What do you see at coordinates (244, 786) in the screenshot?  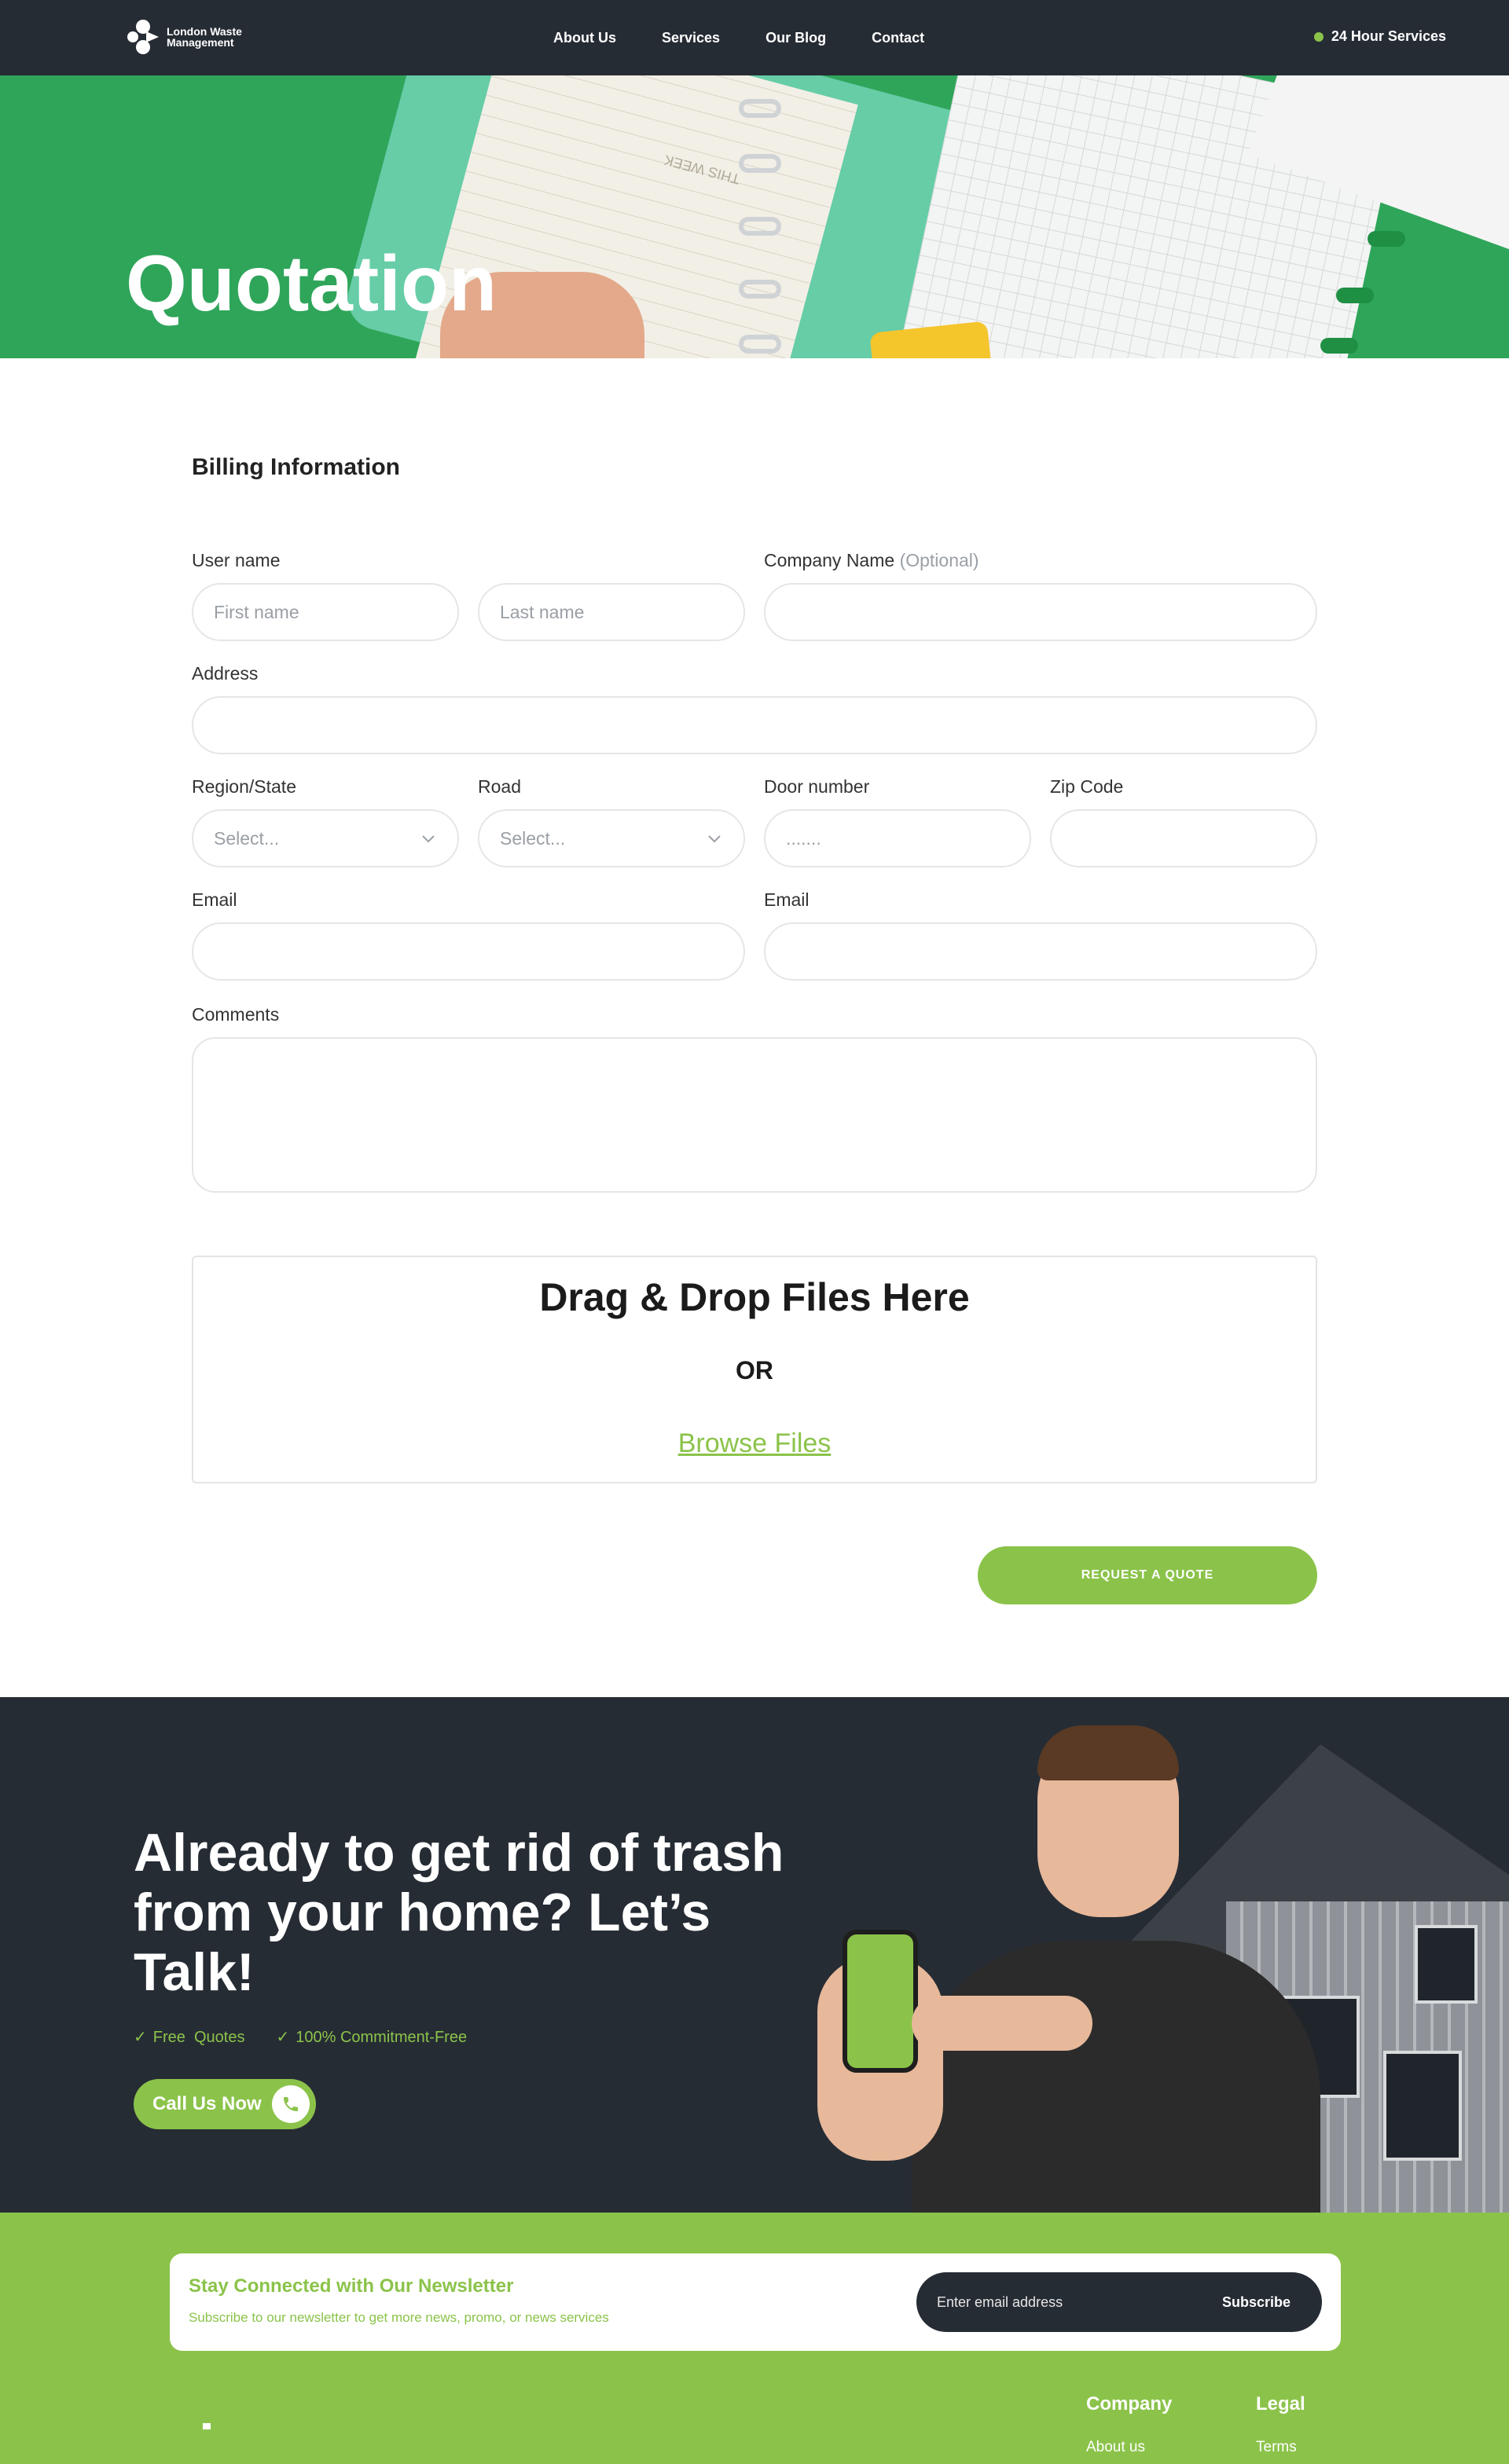 I see `region-label: Region/State` at bounding box center [244, 786].